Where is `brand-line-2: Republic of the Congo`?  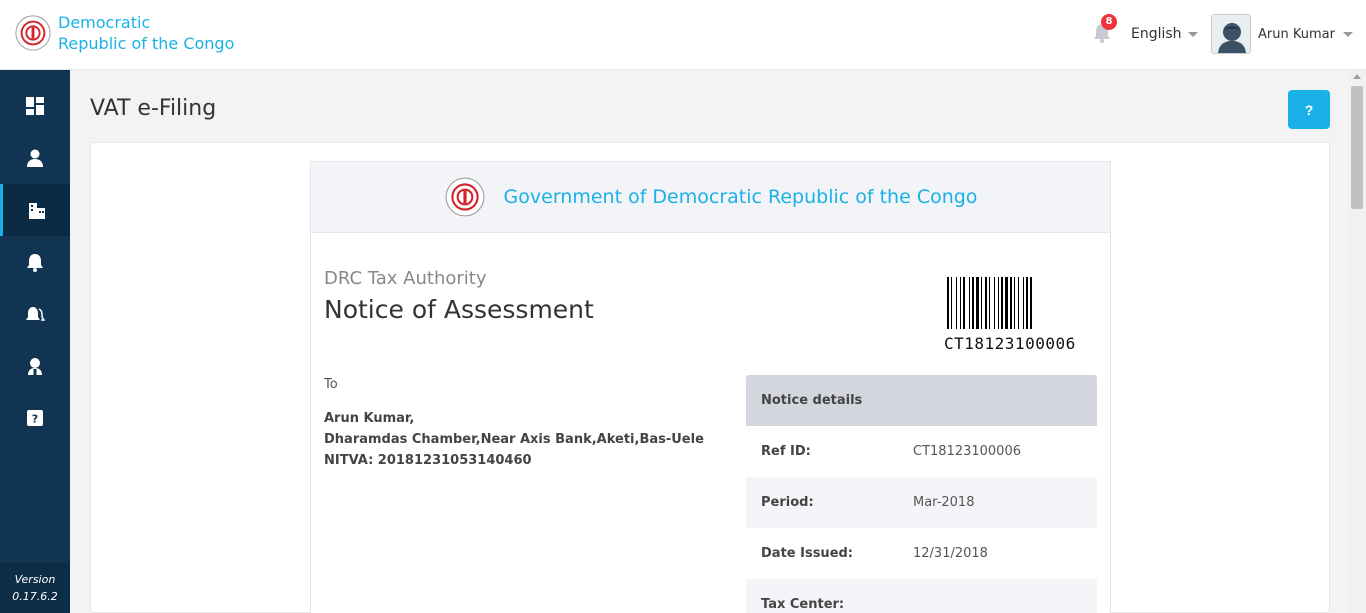 brand-line-2: Republic of the Congo is located at coordinates (146, 43).